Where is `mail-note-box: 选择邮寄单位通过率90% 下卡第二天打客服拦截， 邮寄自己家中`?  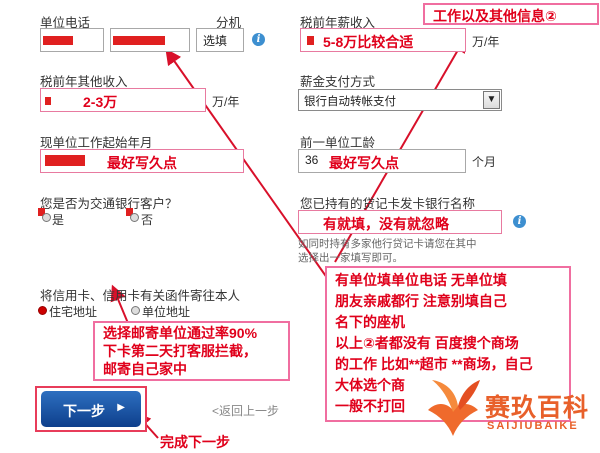 mail-note-box: 选择邮寄单位通过率90% 下卡第二天打客服拦截， 邮寄自己家中 is located at coordinates (191, 351).